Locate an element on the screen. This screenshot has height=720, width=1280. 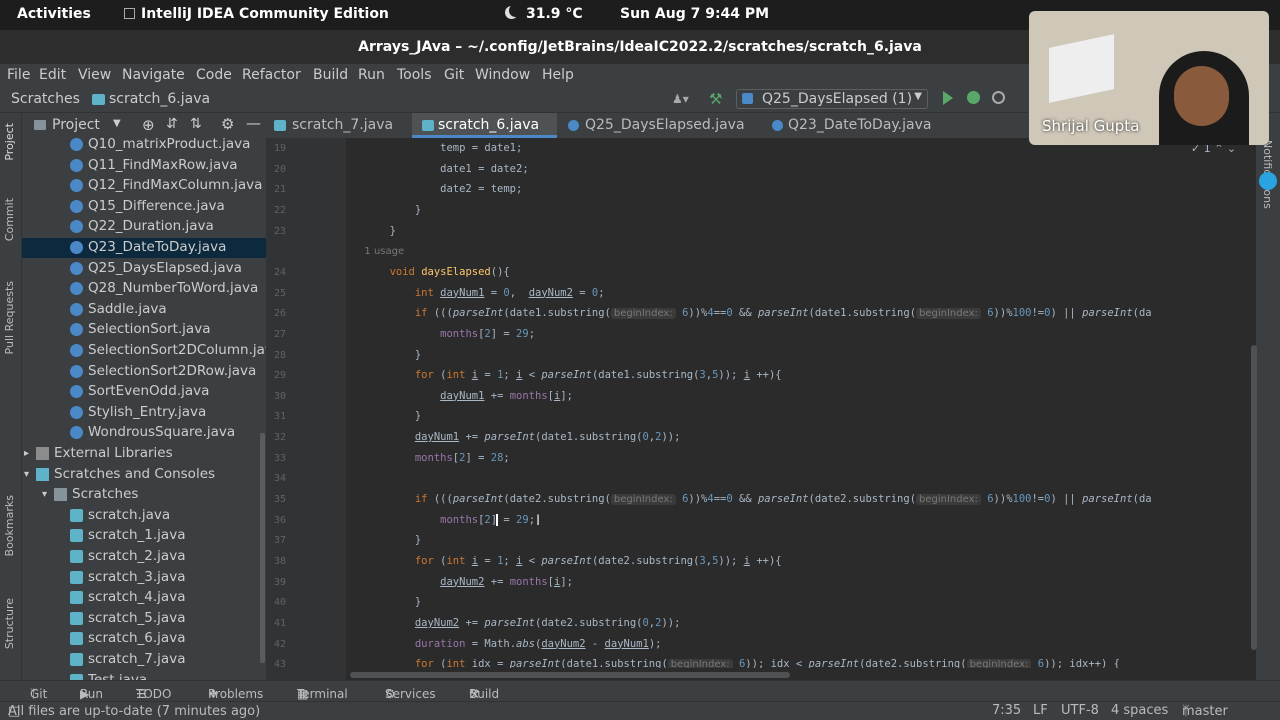
menu-window: Window is located at coordinates (502, 75).